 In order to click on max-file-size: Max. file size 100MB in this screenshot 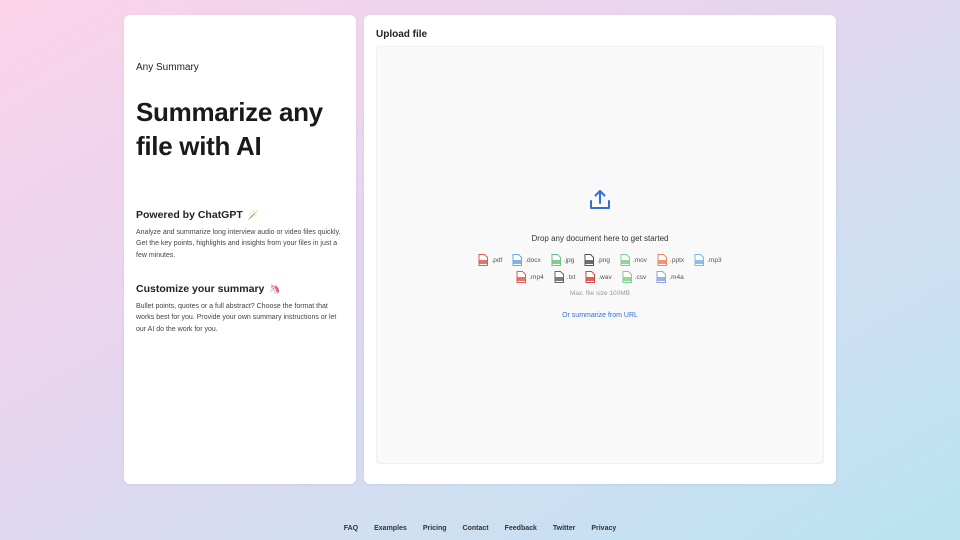, I will do `click(600, 293)`.